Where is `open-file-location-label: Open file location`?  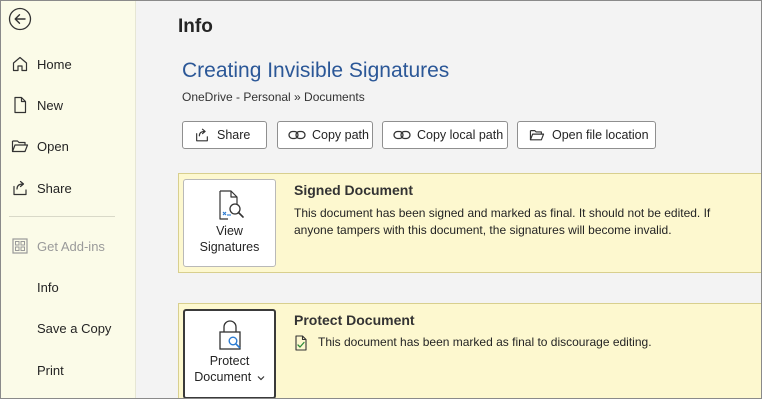 open-file-location-label: Open file location is located at coordinates (600, 135).